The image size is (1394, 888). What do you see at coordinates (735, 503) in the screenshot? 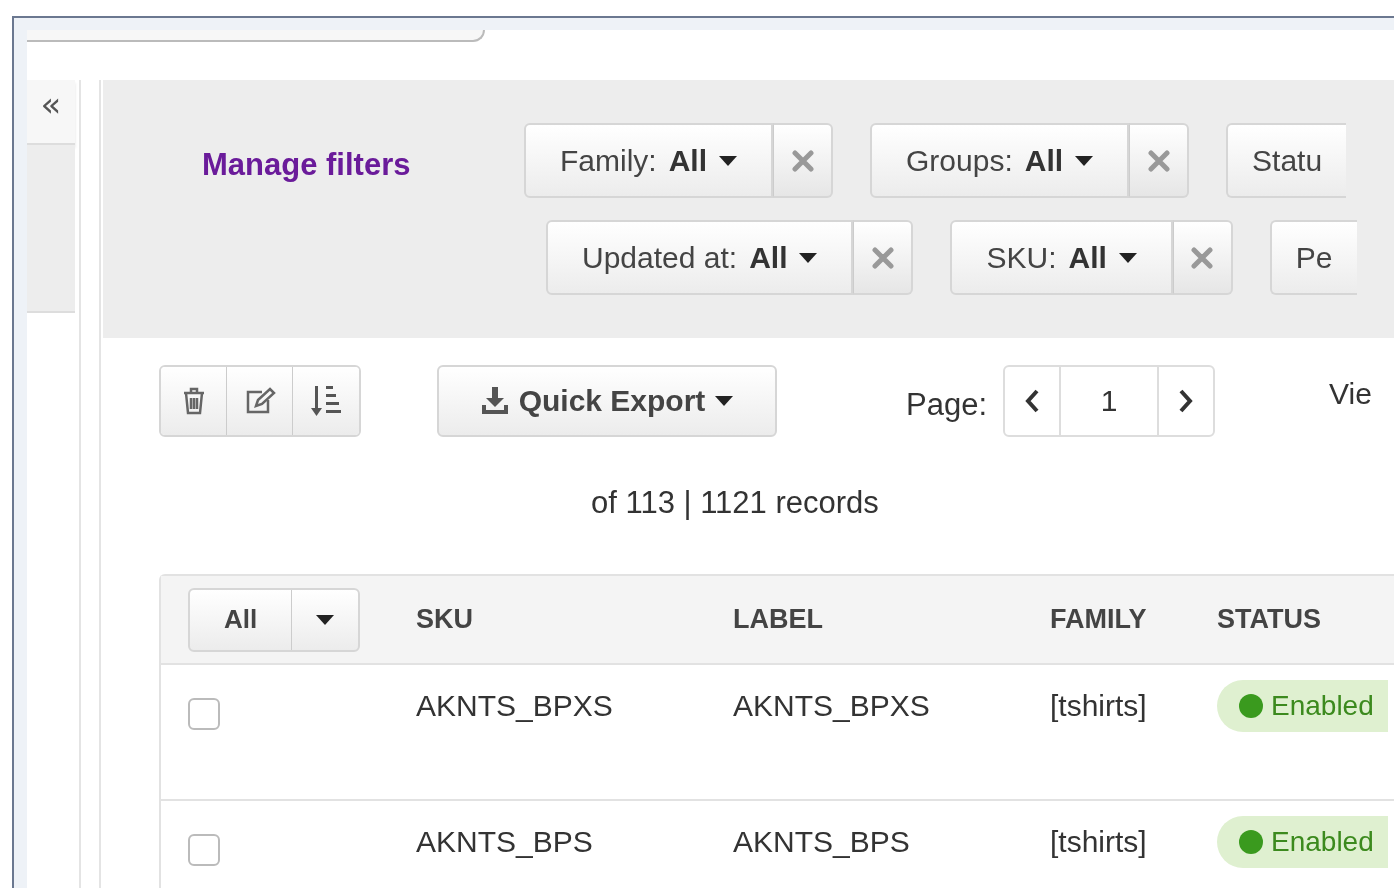
I see `records-count: of 113 | 1121 records` at bounding box center [735, 503].